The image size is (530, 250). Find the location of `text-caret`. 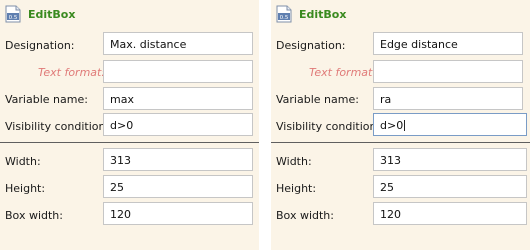

text-caret is located at coordinates (405, 125).